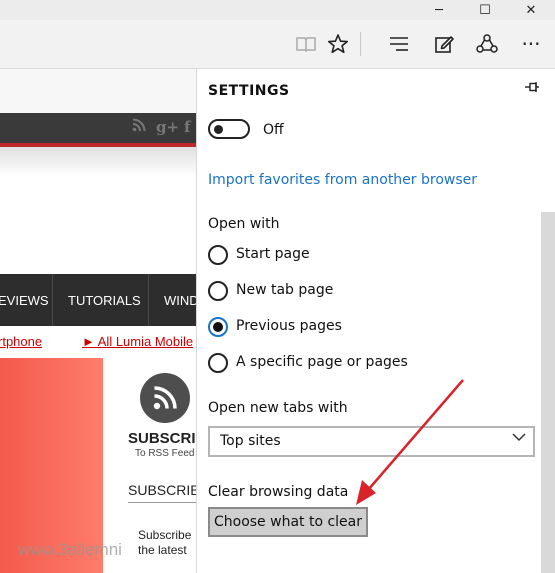 The width and height of the screenshot is (555, 573). I want to click on radio-new-tab-page, so click(218, 291).